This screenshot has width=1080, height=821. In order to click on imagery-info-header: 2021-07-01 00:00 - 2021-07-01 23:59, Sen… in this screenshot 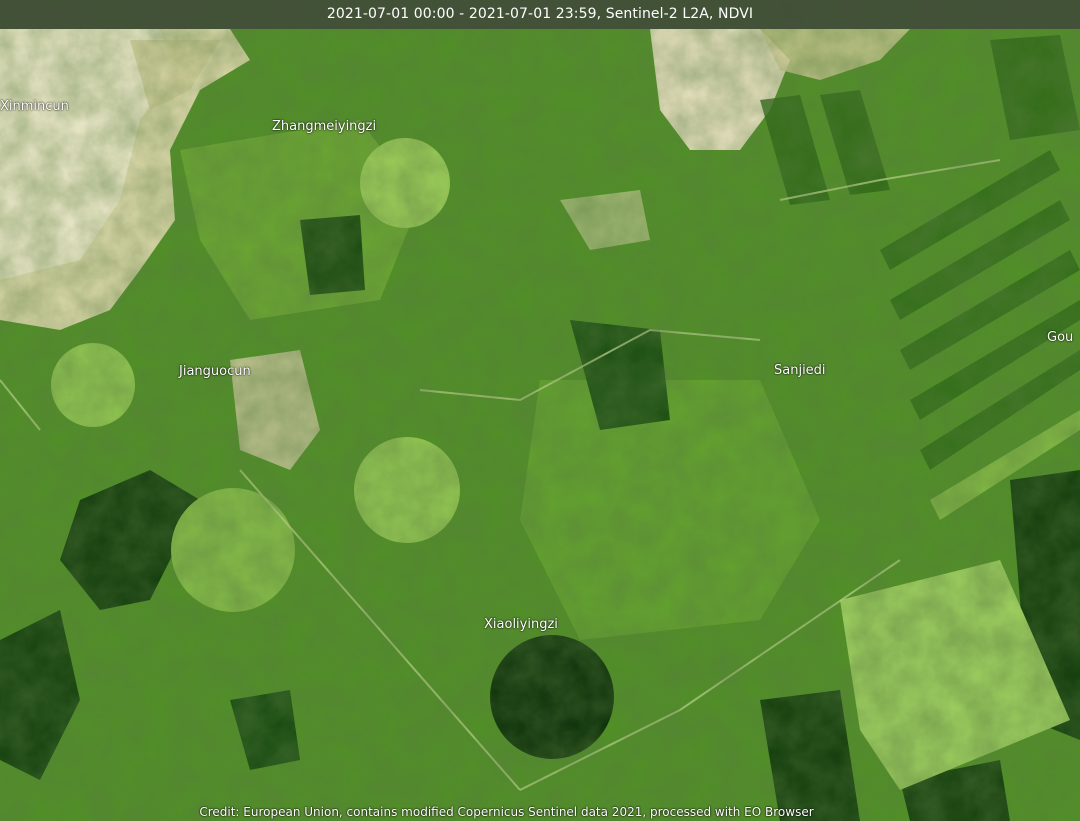, I will do `click(540, 14)`.